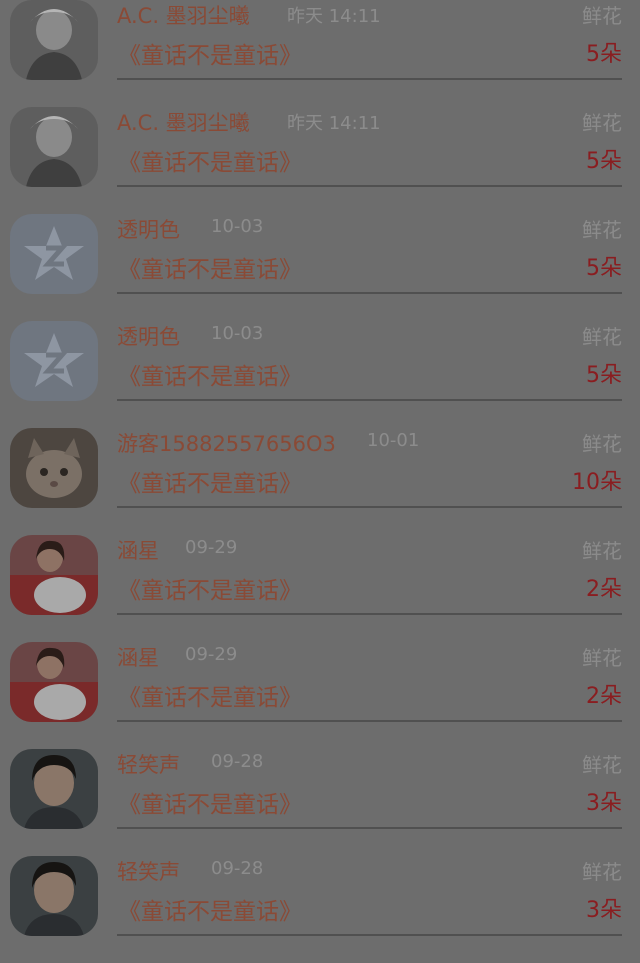 The image size is (640, 963). I want to click on timestamp: 10-01, so click(393, 440).